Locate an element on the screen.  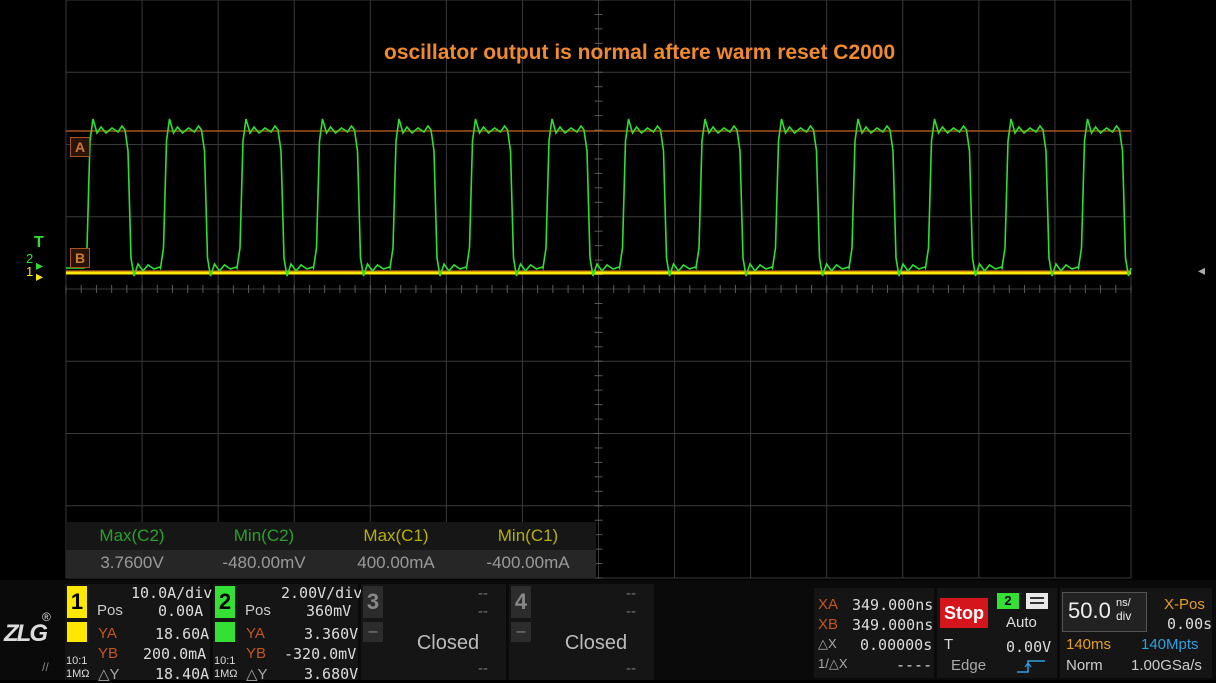
cursor-xa-value: 349.000ns is located at coordinates (893, 605).